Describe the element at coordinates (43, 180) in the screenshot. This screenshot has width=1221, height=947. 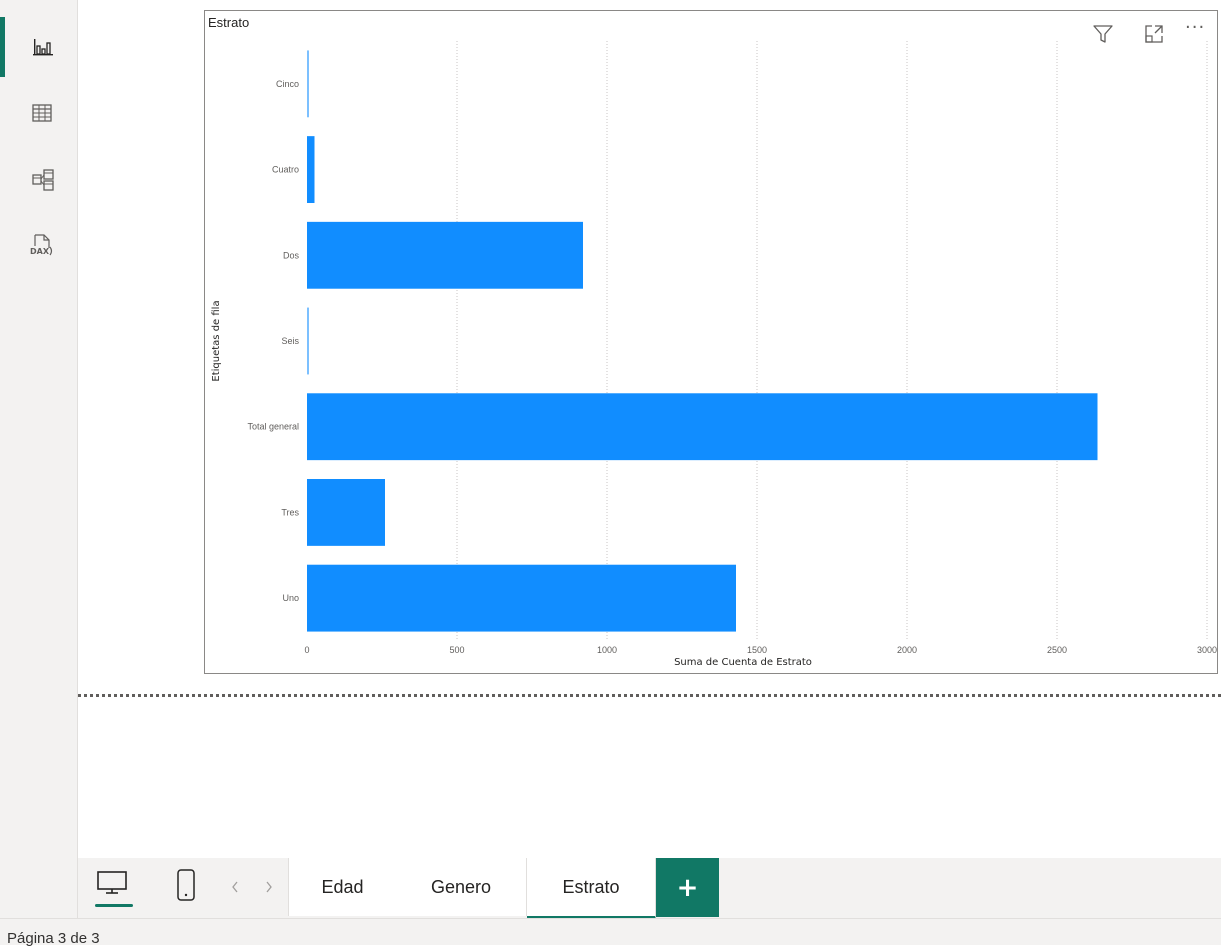
I see `model-icon` at that location.